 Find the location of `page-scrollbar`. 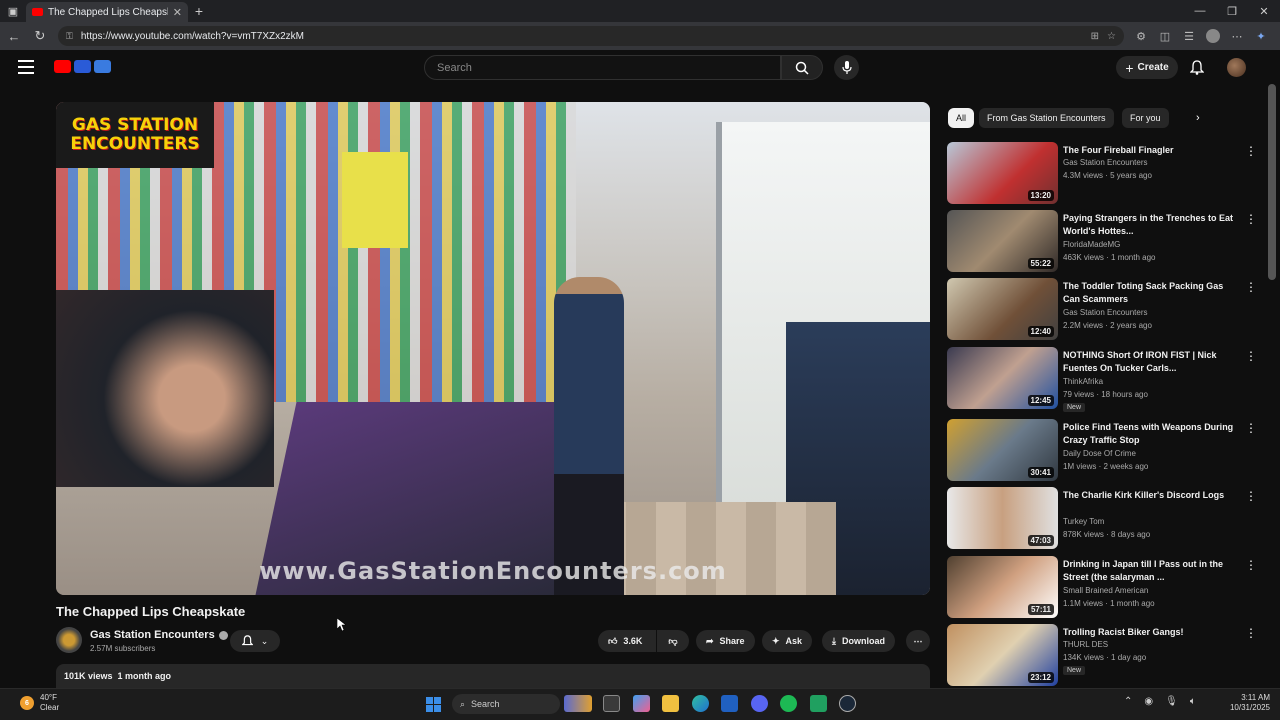

page-scrollbar is located at coordinates (1272, 182).